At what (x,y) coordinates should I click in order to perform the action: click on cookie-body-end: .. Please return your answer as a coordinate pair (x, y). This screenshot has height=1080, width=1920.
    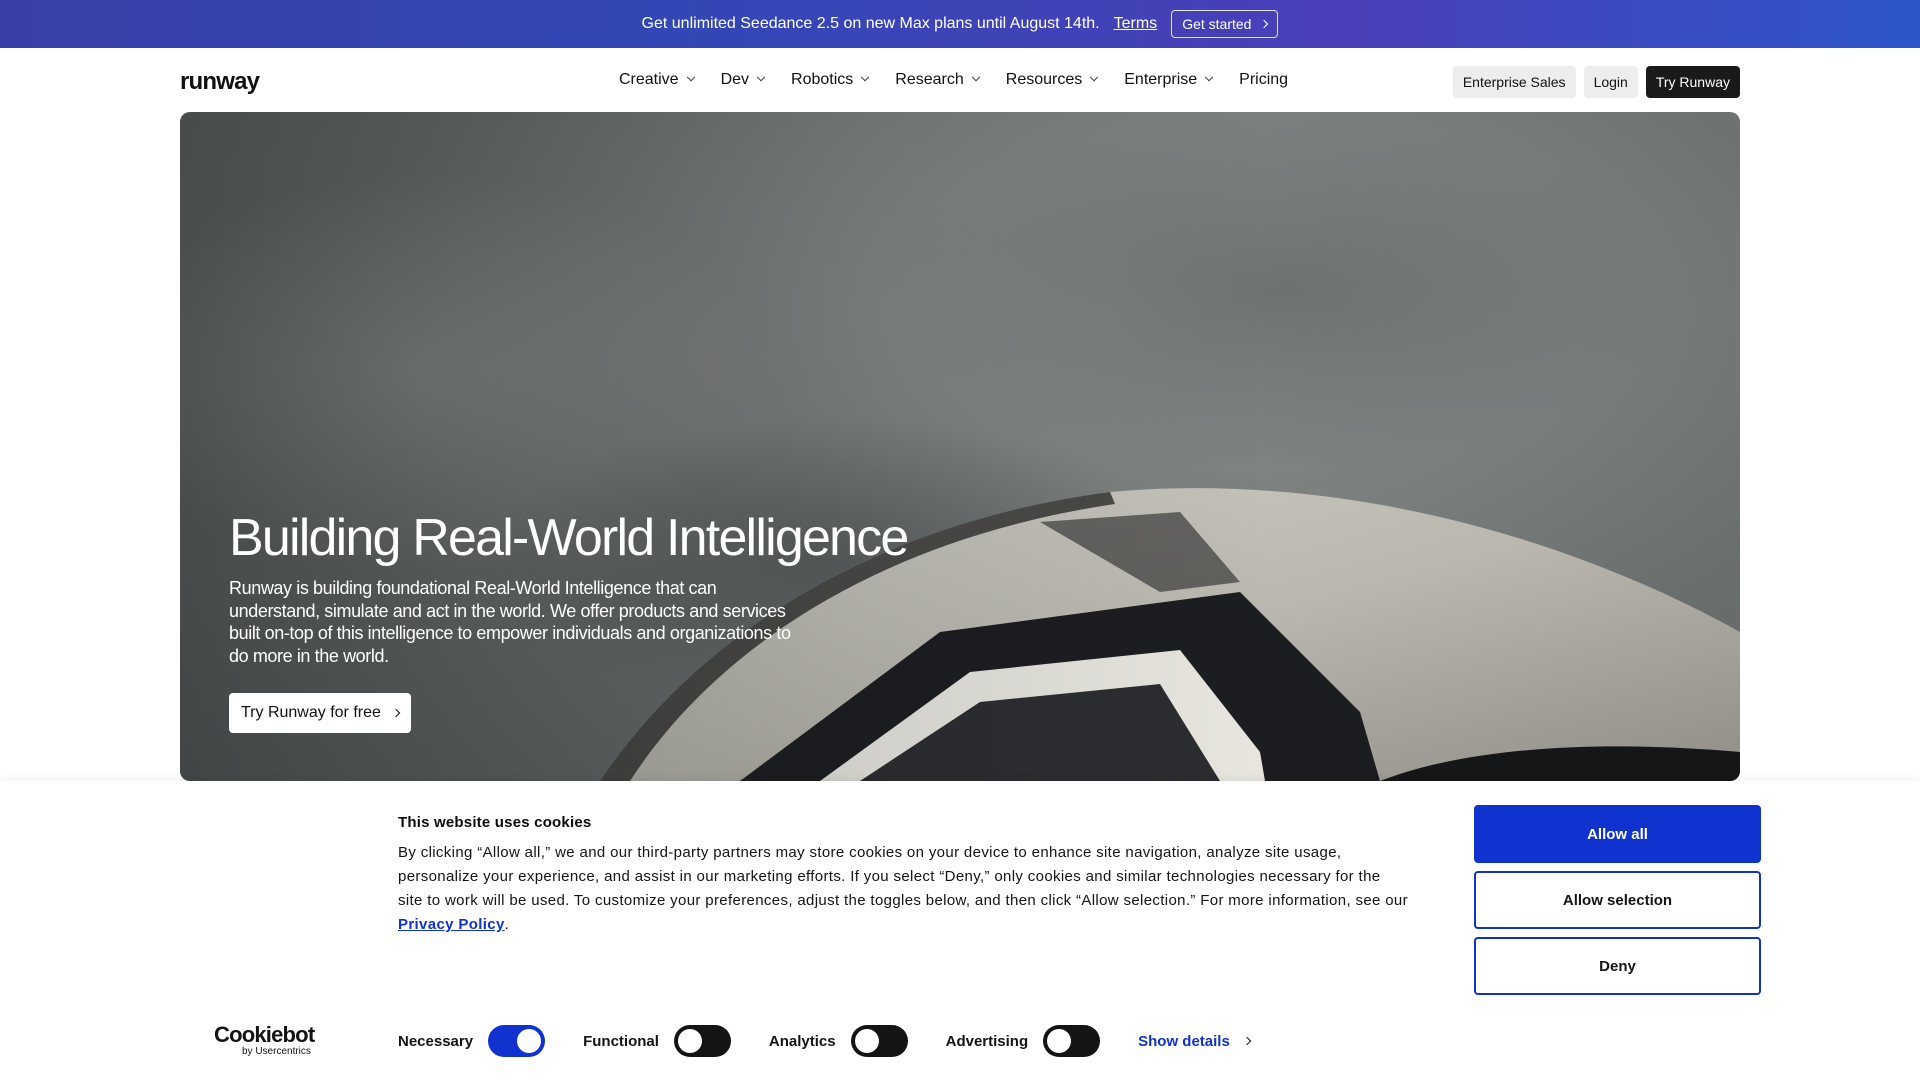
    Looking at the image, I should click on (507, 924).